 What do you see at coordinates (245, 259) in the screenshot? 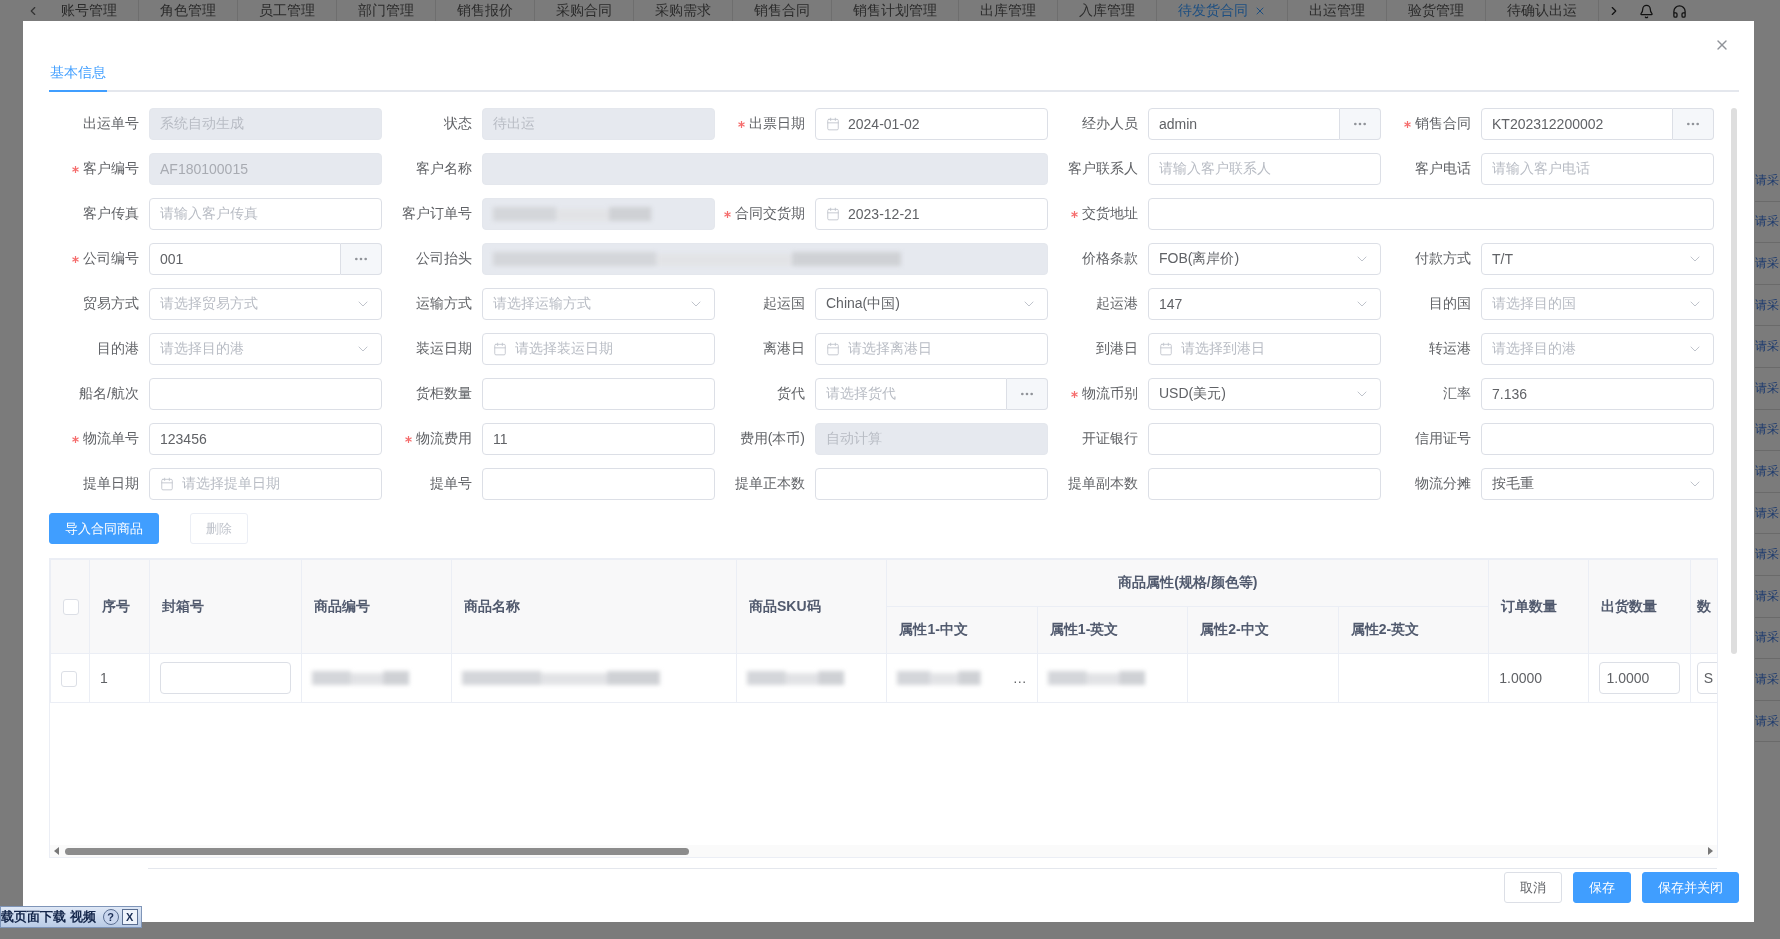
I see `input-field: 001` at bounding box center [245, 259].